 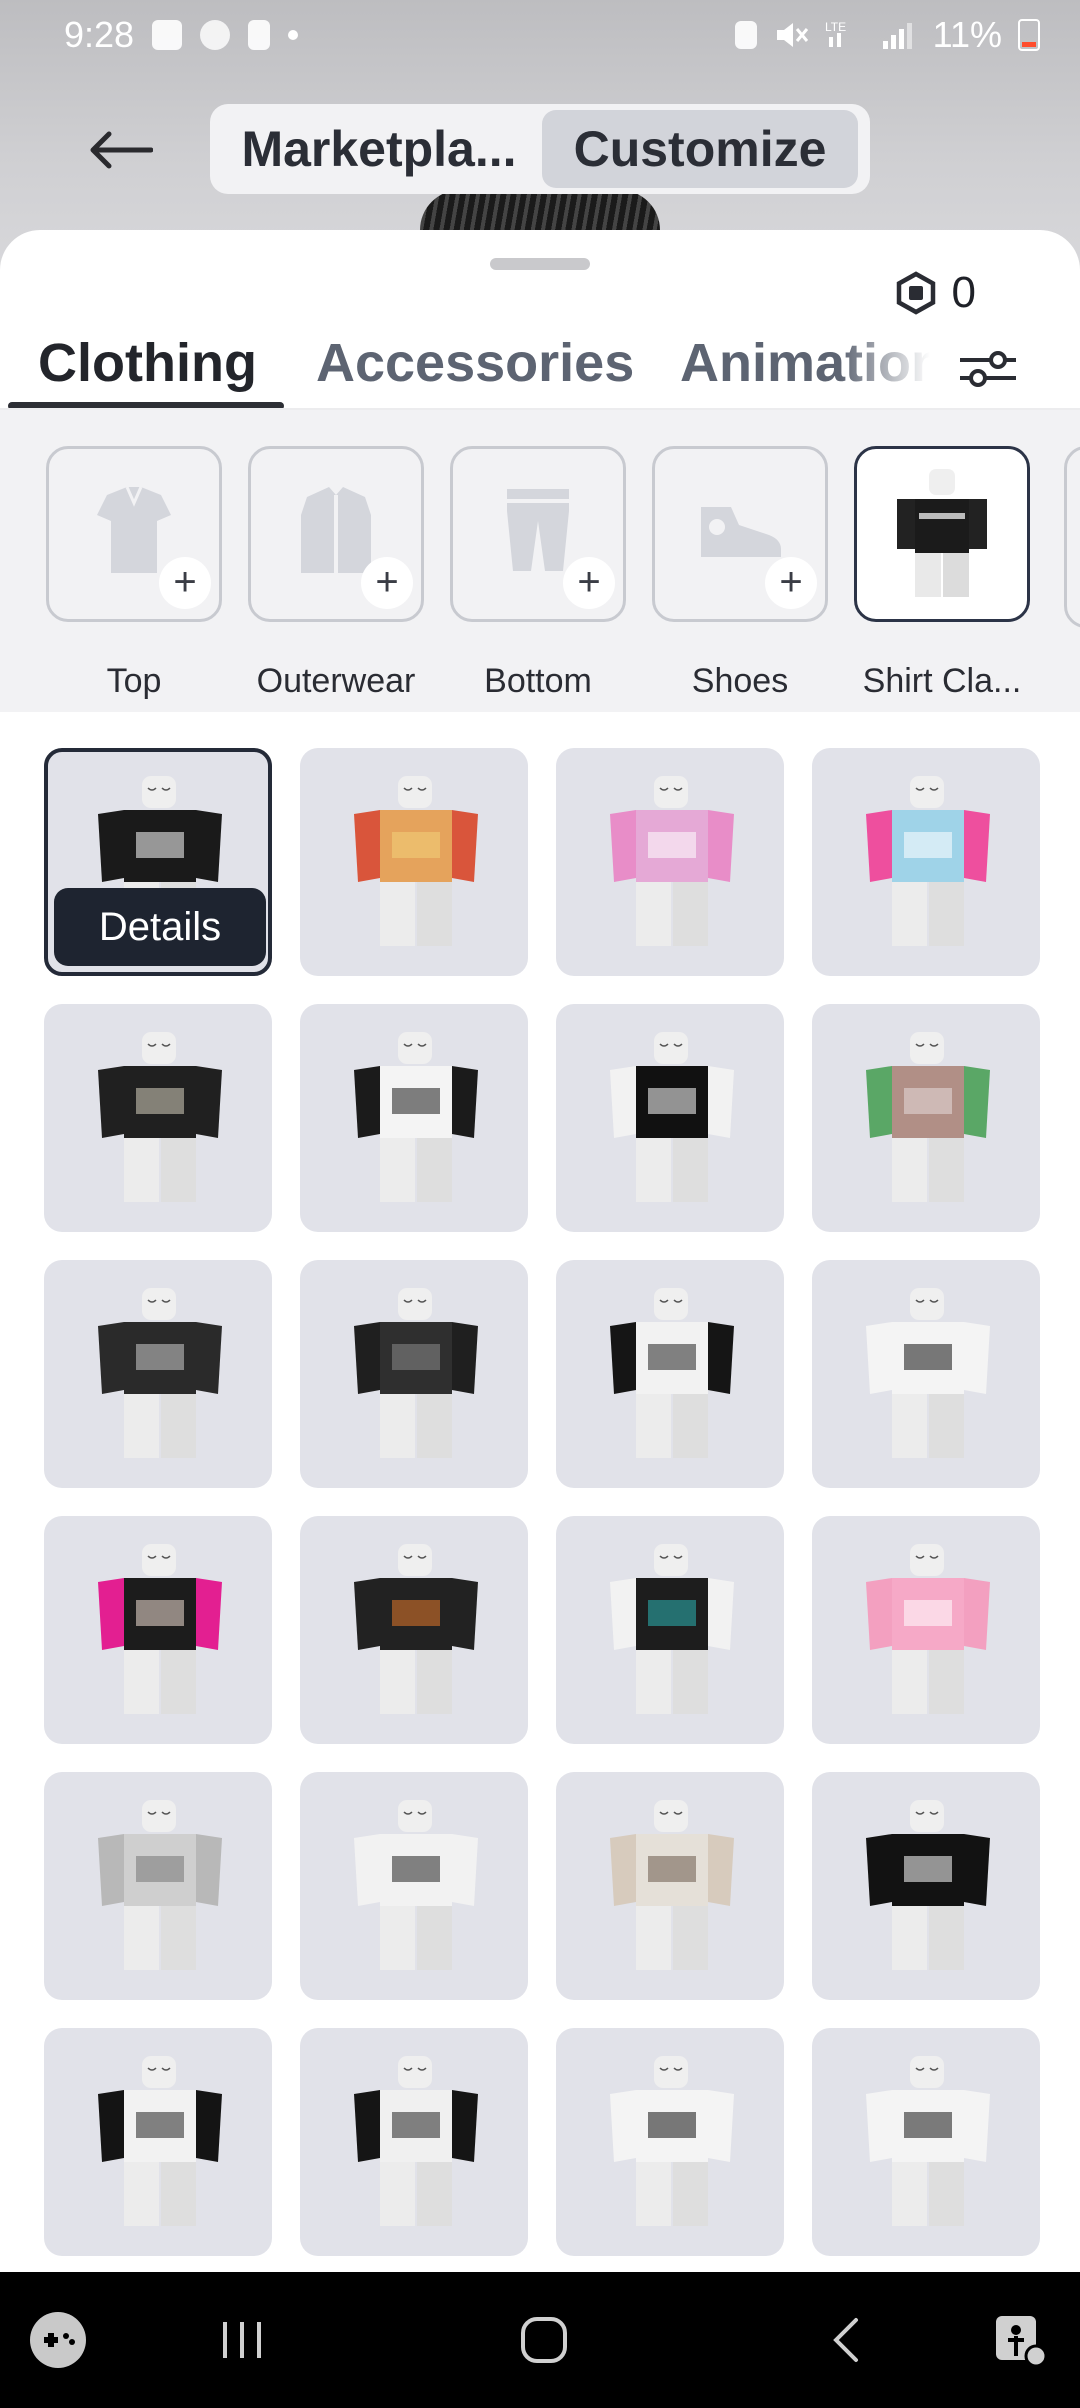 What do you see at coordinates (538, 681) in the screenshot?
I see `slot-bottom-label: Bottom` at bounding box center [538, 681].